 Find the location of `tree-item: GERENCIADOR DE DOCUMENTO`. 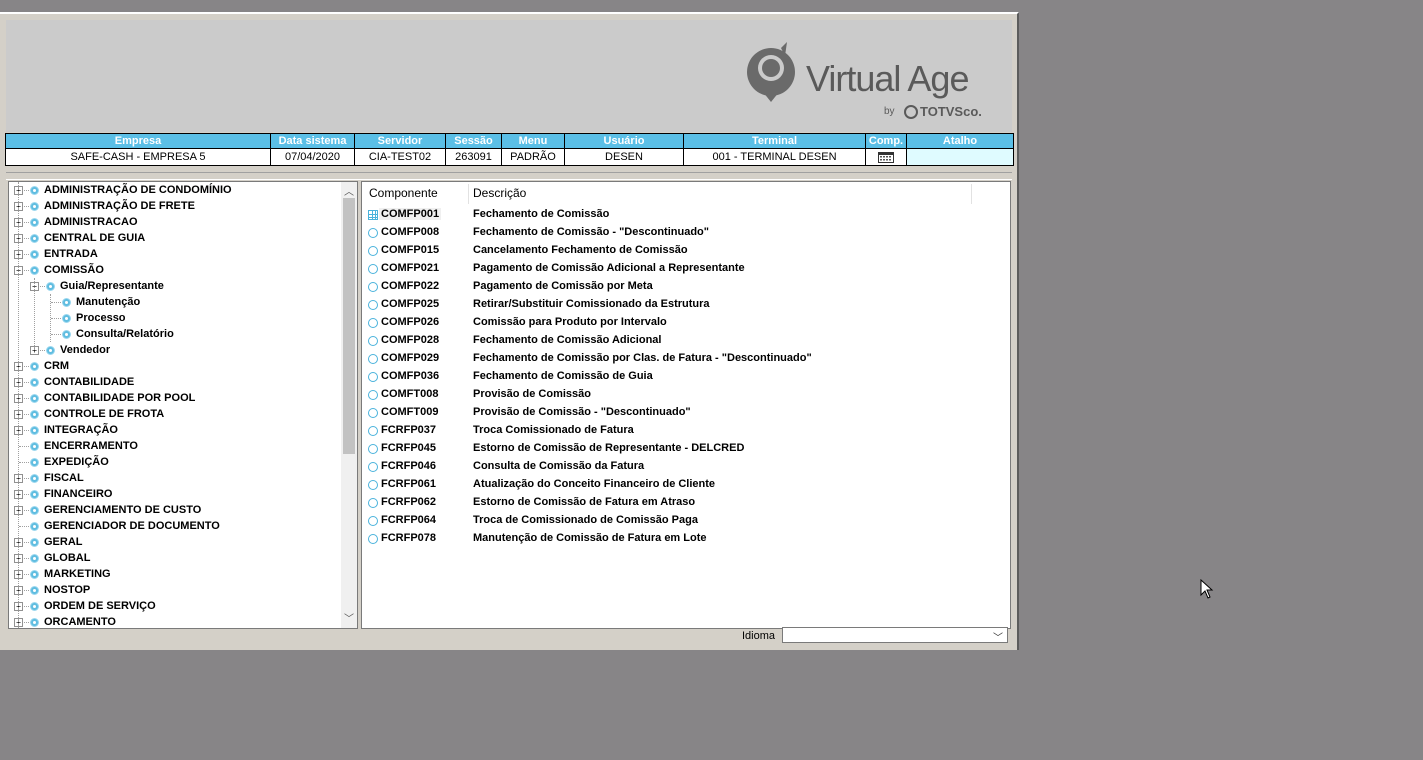

tree-item: GERENCIADOR DE DOCUMENTO is located at coordinates (132, 526).